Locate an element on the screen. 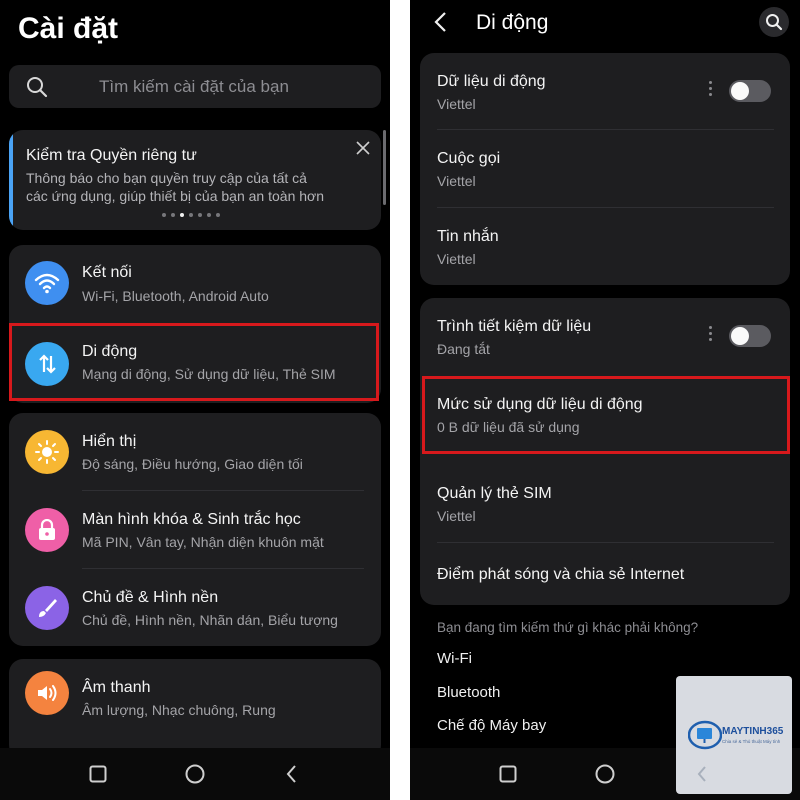 The width and height of the screenshot is (800, 800). card-accent-bar is located at coordinates (11, 180).